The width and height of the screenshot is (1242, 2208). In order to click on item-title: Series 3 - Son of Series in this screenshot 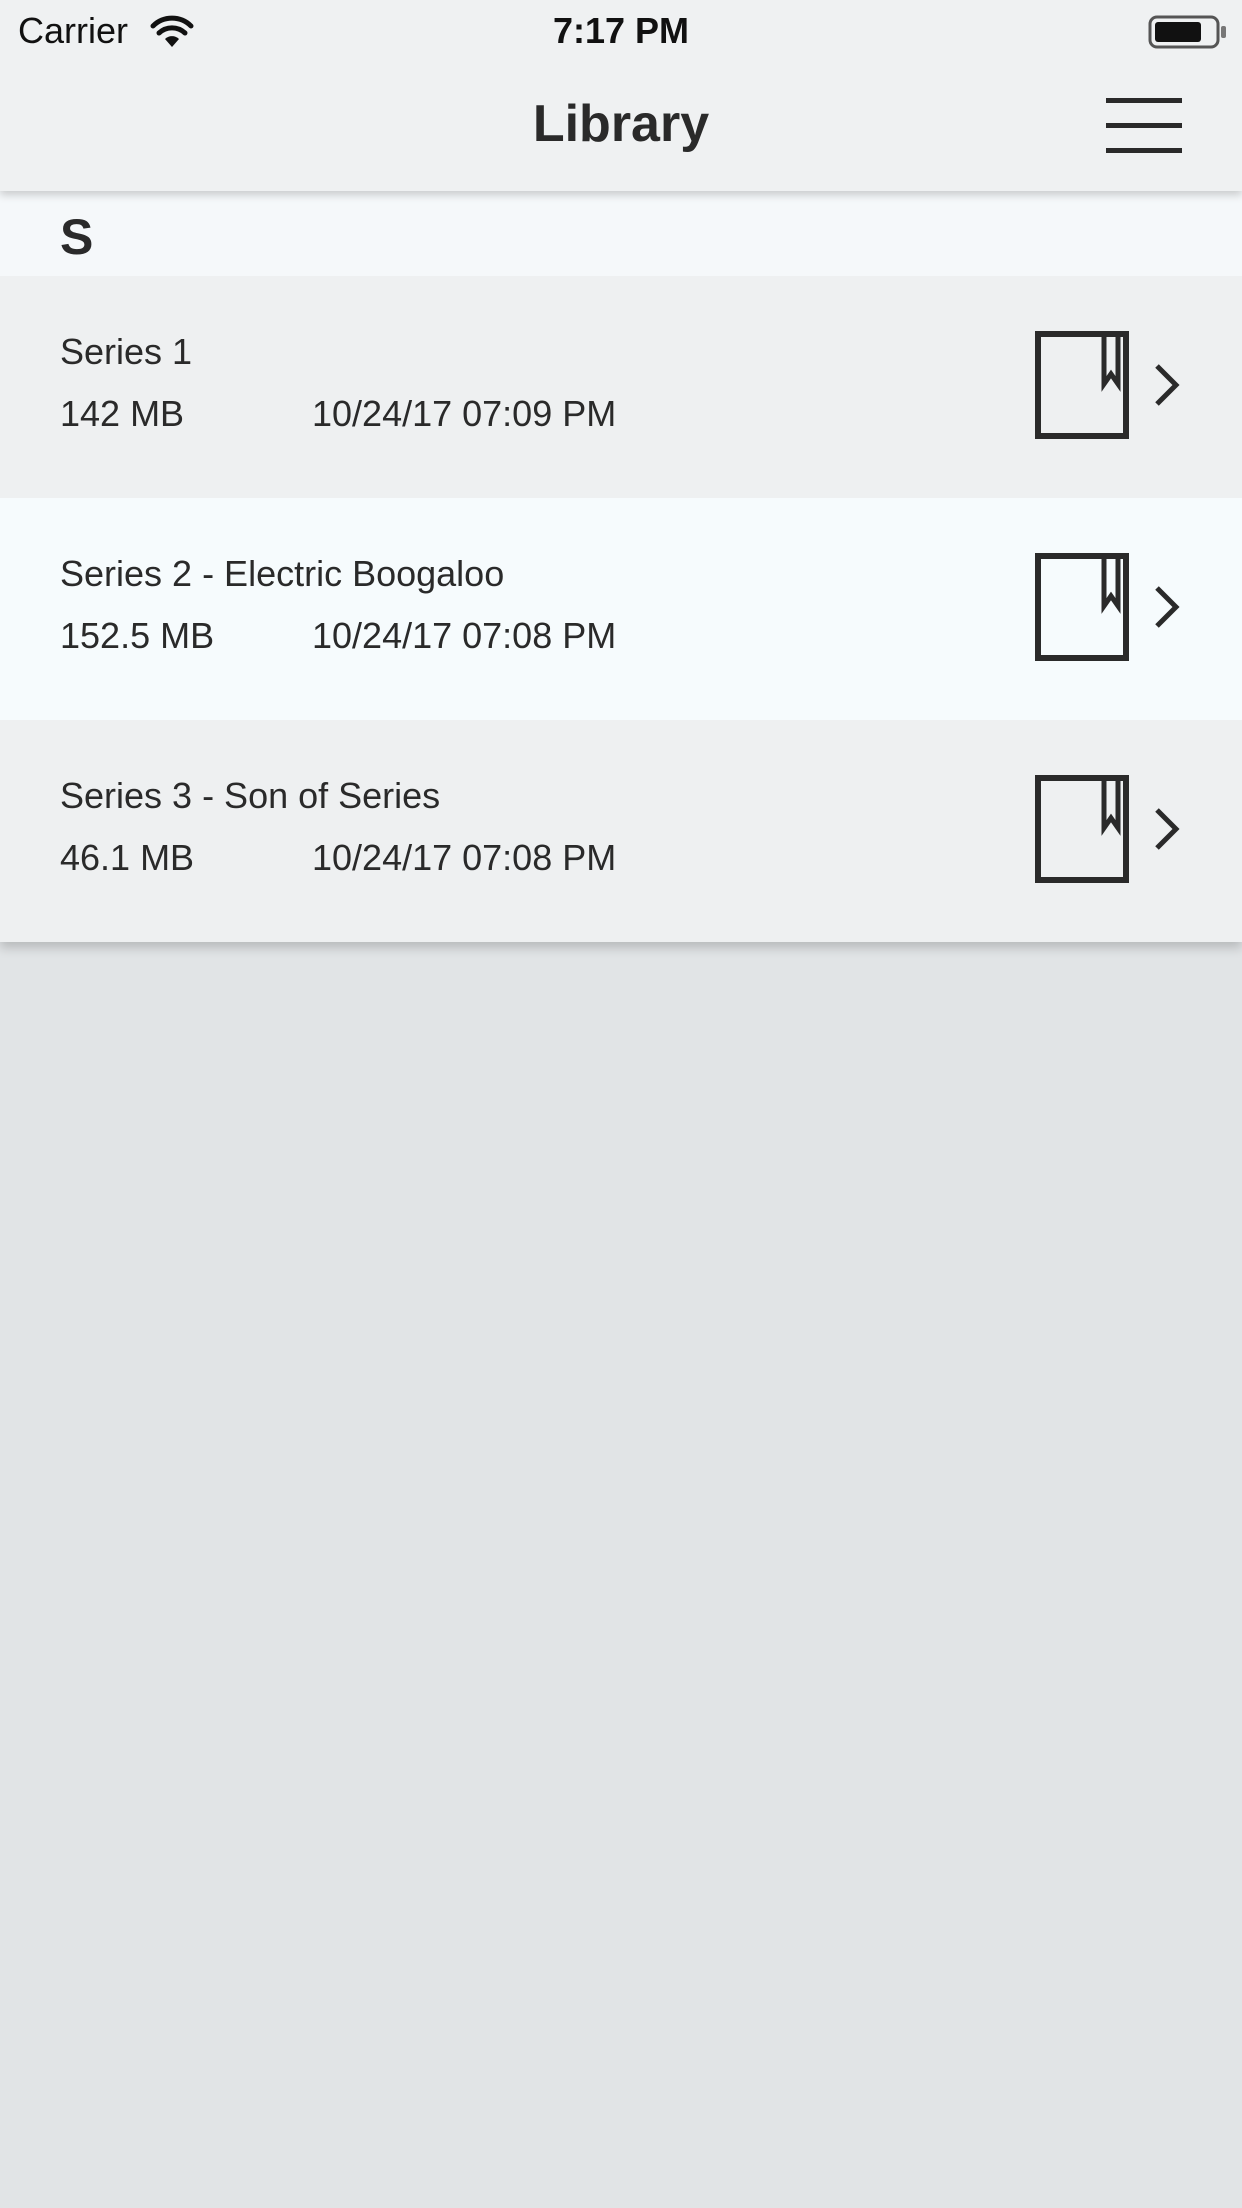, I will do `click(250, 795)`.